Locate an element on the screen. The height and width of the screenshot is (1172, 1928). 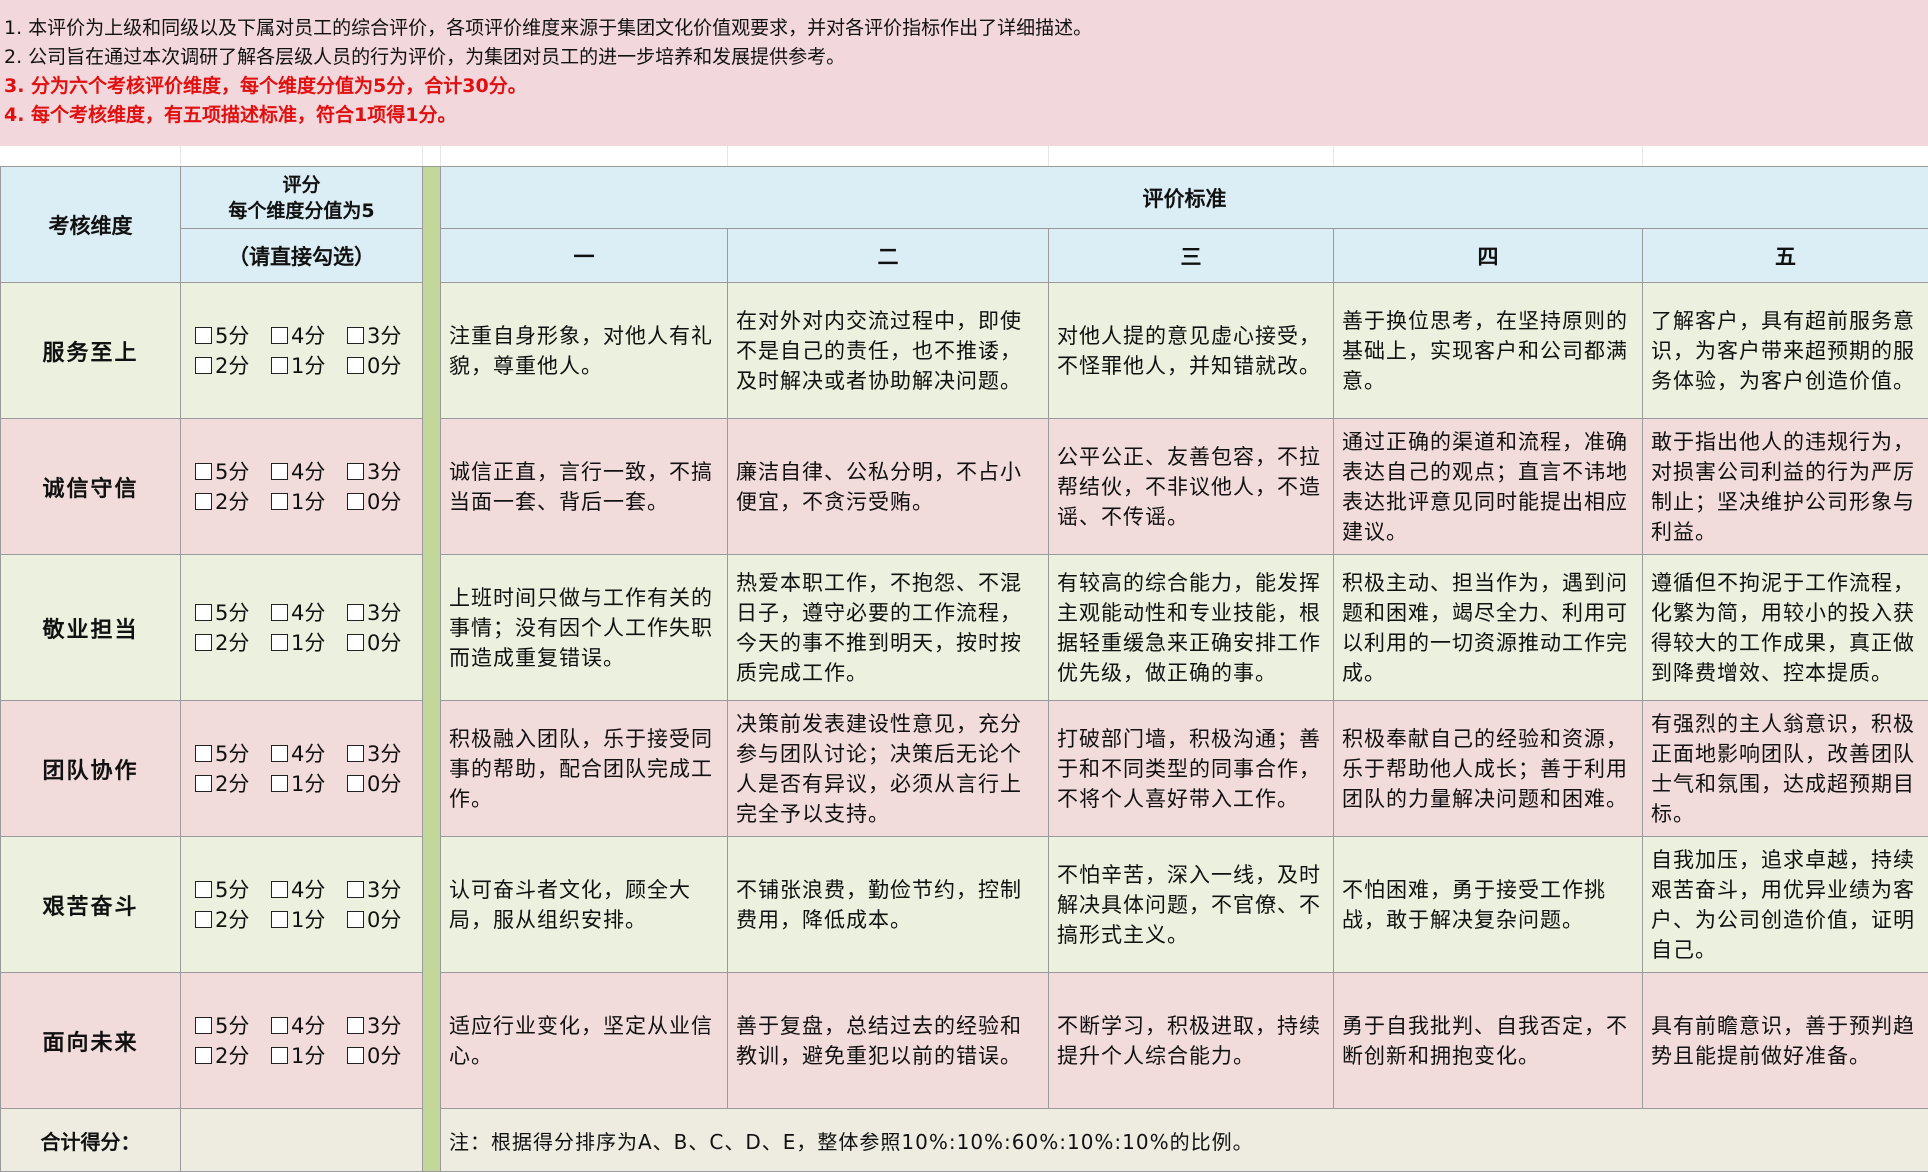
criteria-cell: 了解客户，具有超前服务意识，为客户带来超预期的服务体验，为客户创造价值。 is located at coordinates (1785, 351).